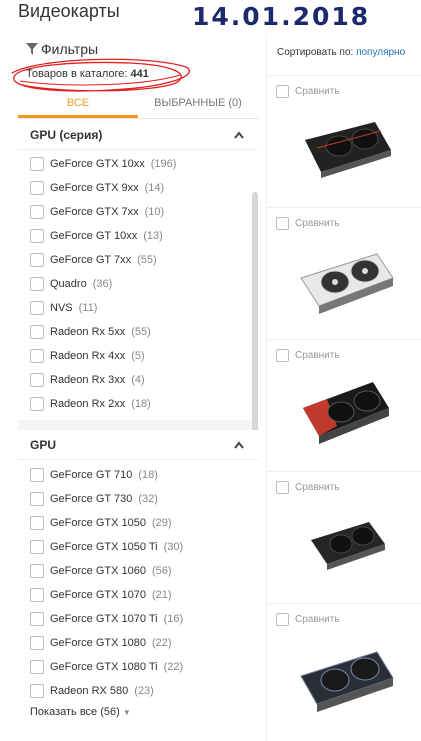 This screenshot has height=741, width=421. Describe the element at coordinates (101, 523) in the screenshot. I see `filter-item-gtx1050: GeForce GTX 1050 (29)` at that location.